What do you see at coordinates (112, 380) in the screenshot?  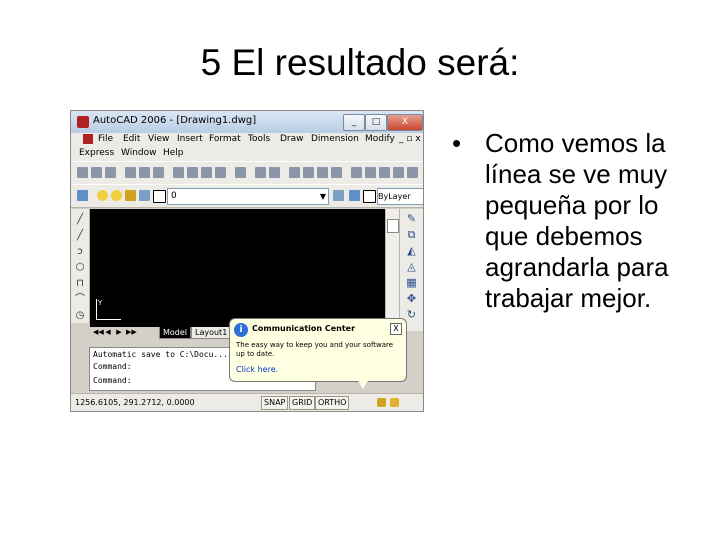 I see `command-prompt: Command:` at bounding box center [112, 380].